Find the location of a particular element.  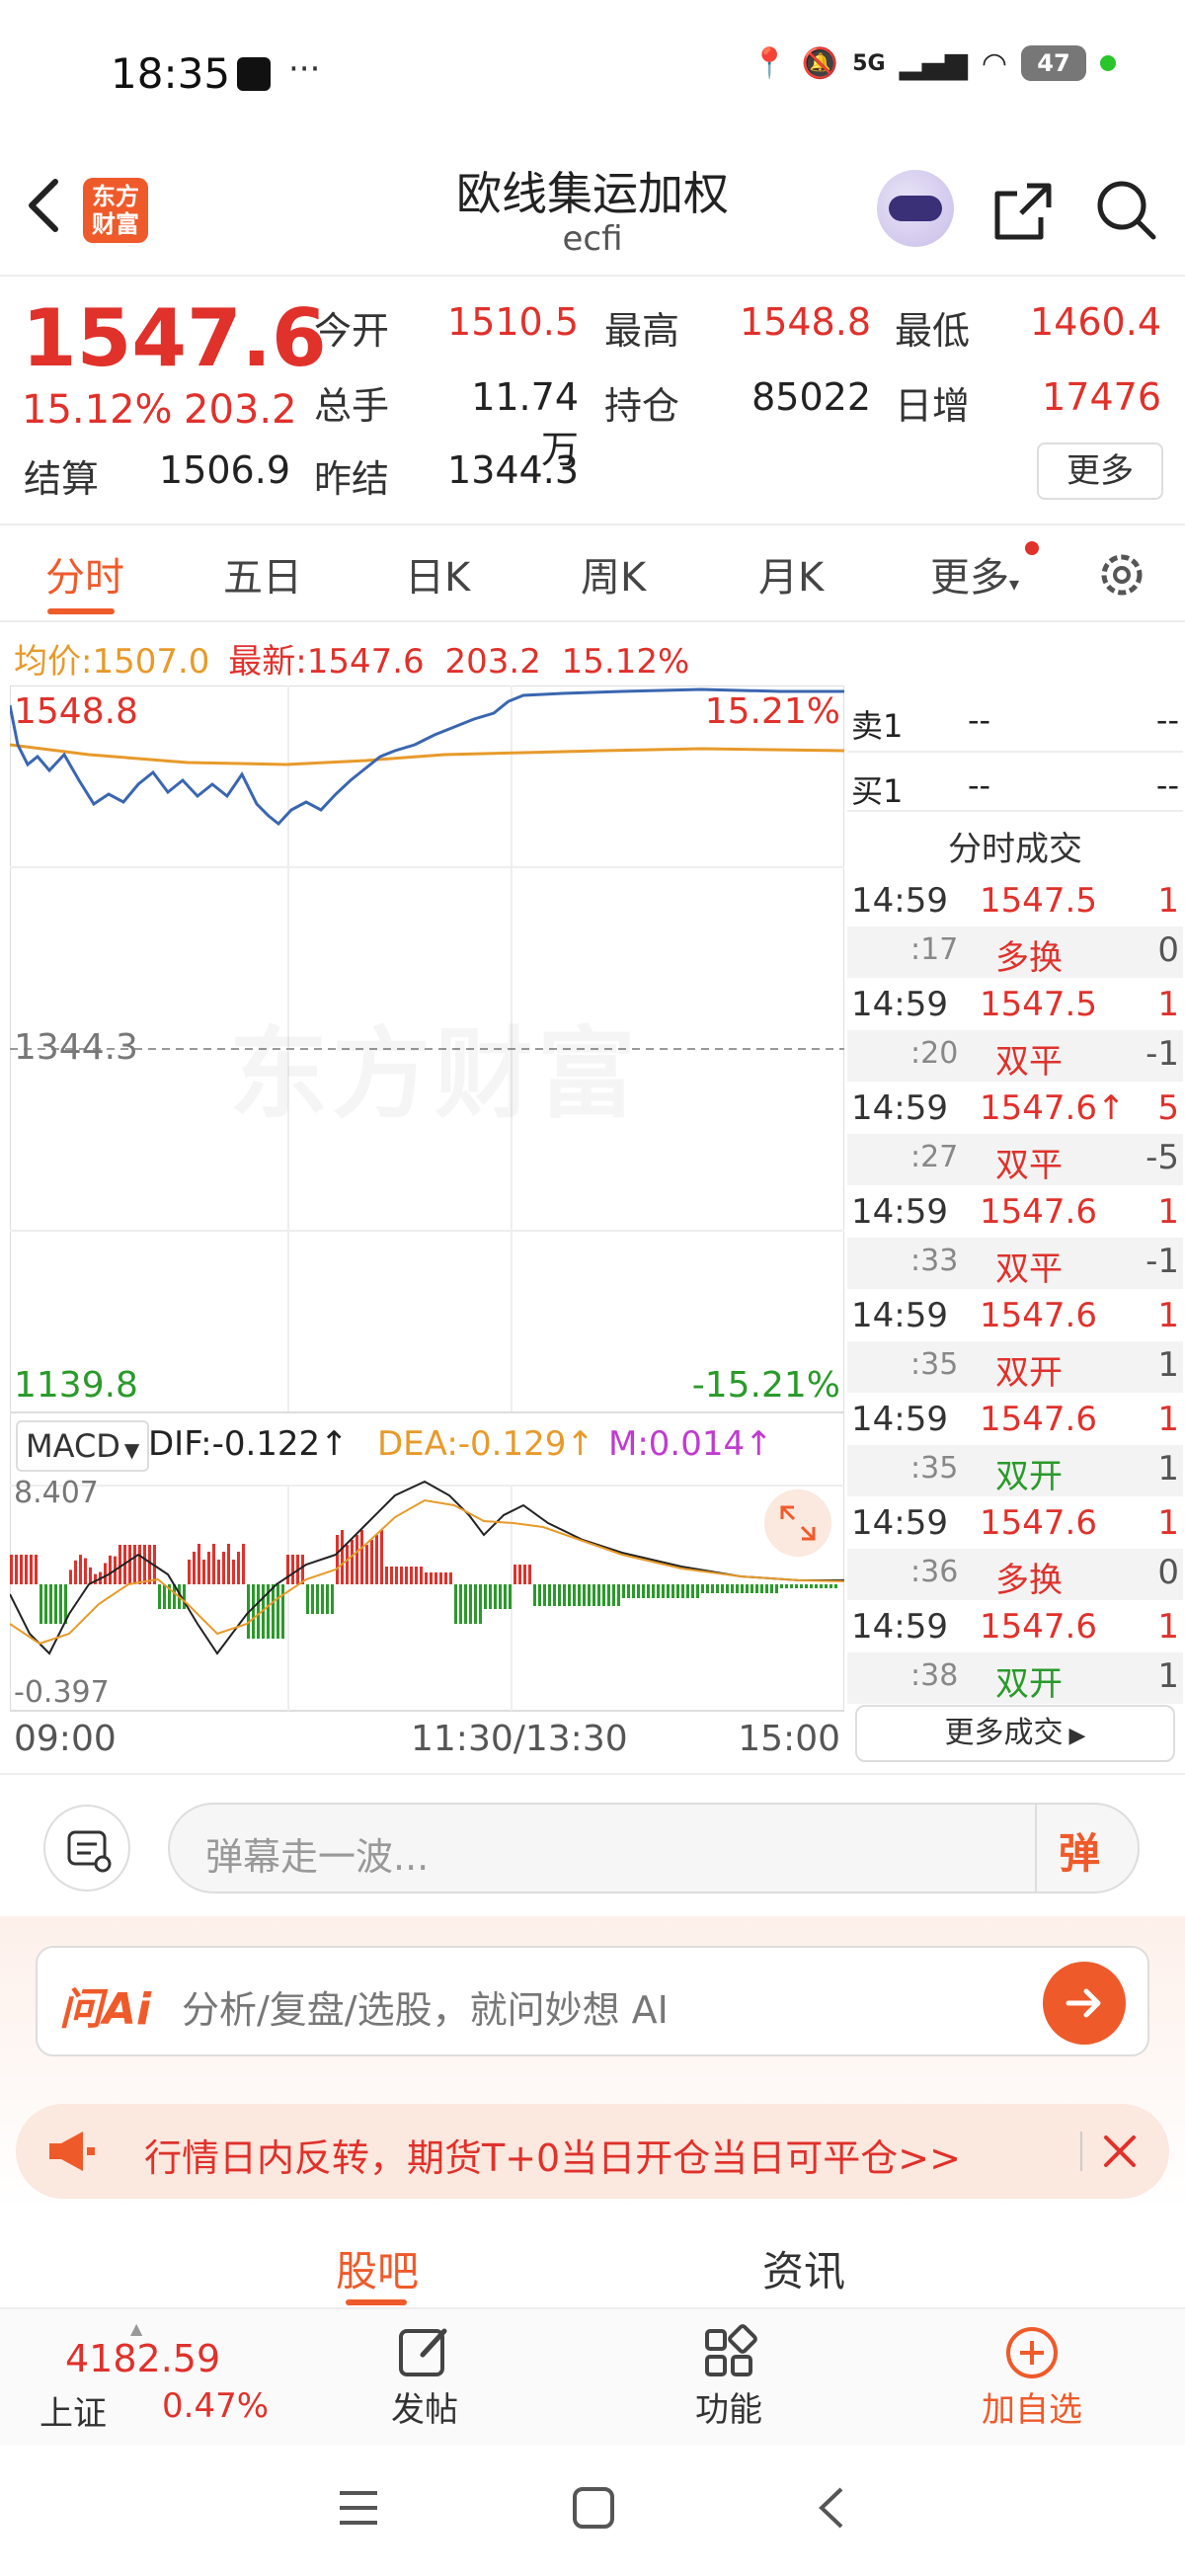

caret-up-icon: ▲ is located at coordinates (137, 2328).